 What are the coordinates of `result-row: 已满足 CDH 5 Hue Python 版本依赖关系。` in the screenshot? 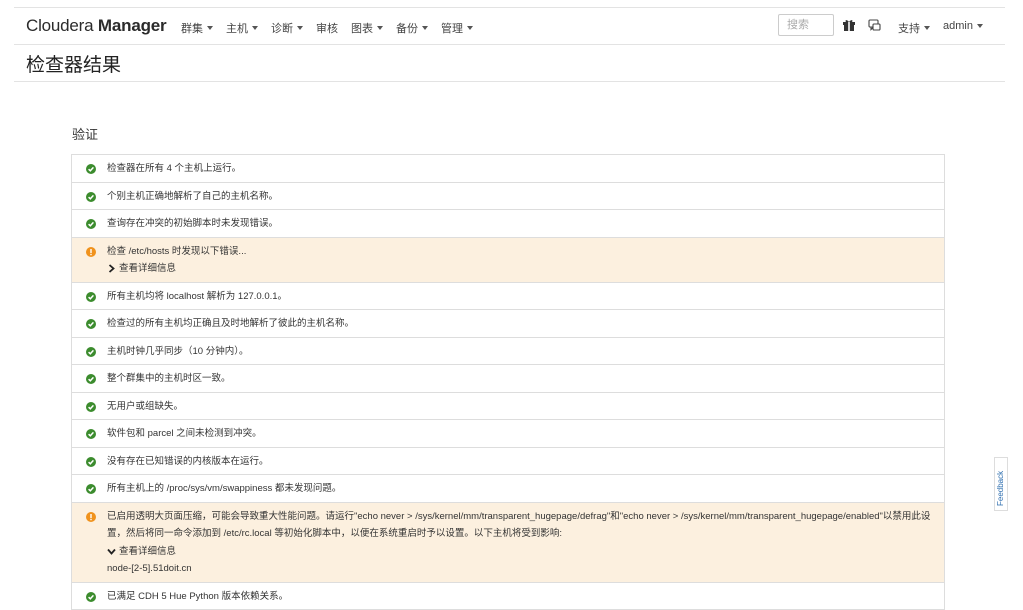 It's located at (508, 596).